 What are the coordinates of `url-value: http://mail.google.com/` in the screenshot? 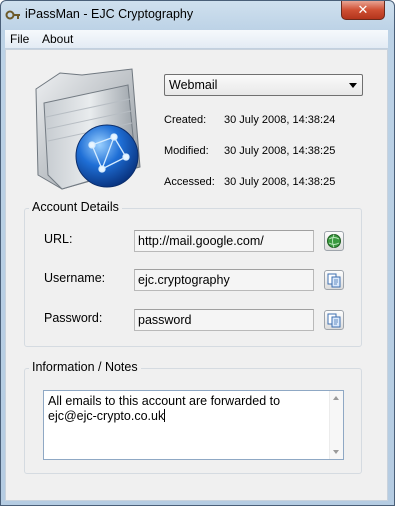 It's located at (201, 241).